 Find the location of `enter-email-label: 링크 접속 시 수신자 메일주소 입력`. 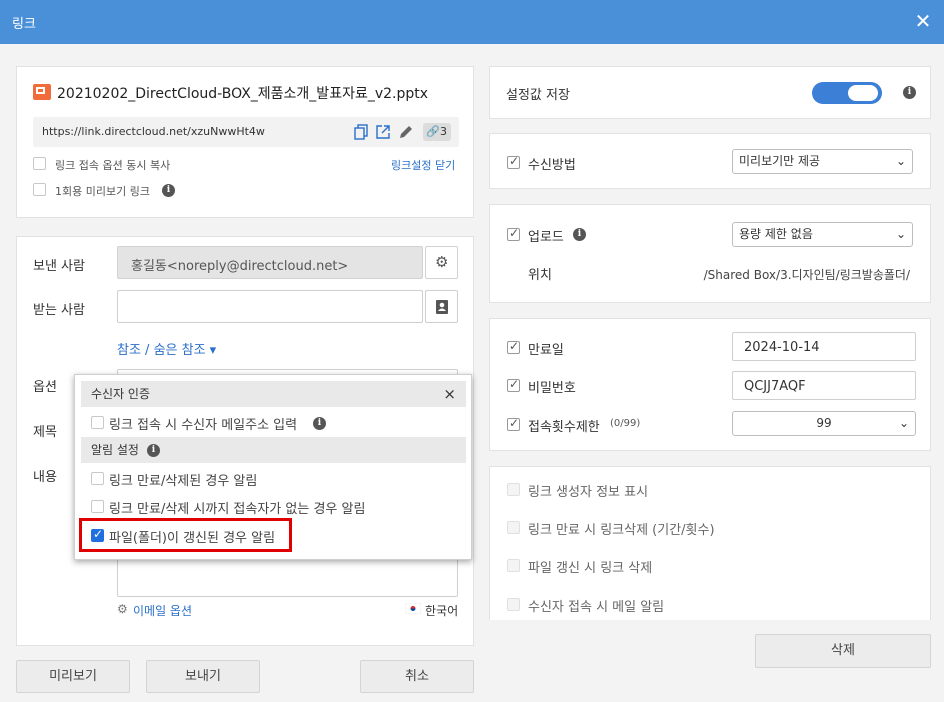

enter-email-label: 링크 접속 시 수신자 메일주소 입력 is located at coordinates (203, 425).